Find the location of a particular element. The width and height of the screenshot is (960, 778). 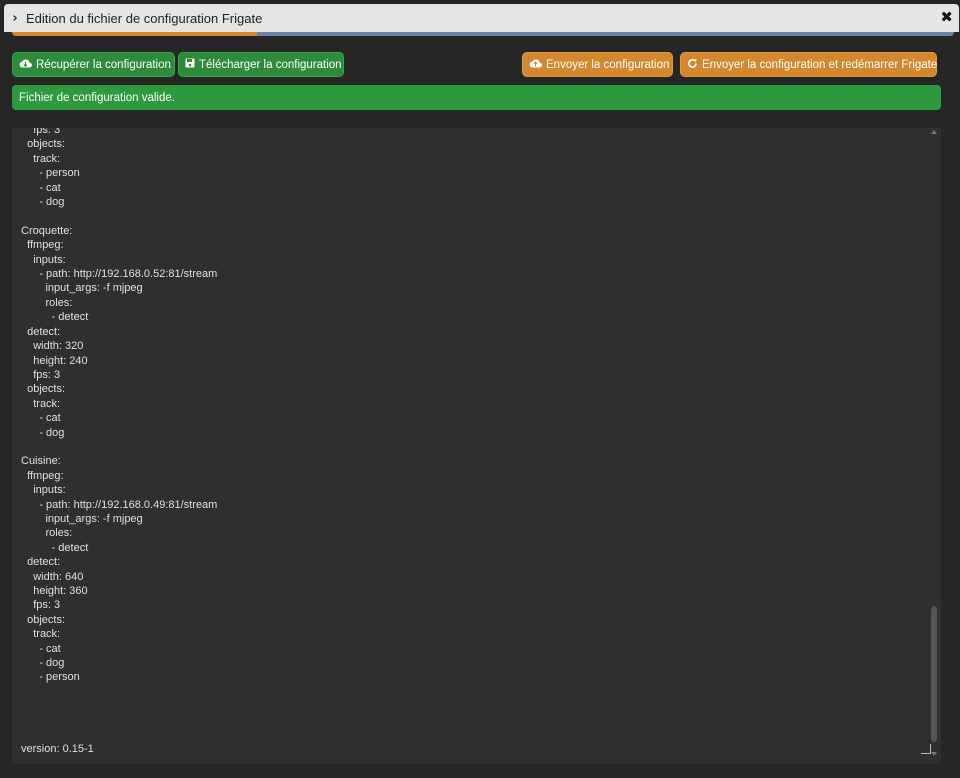

send-config-button: Envoyer la configuration is located at coordinates (597, 64).